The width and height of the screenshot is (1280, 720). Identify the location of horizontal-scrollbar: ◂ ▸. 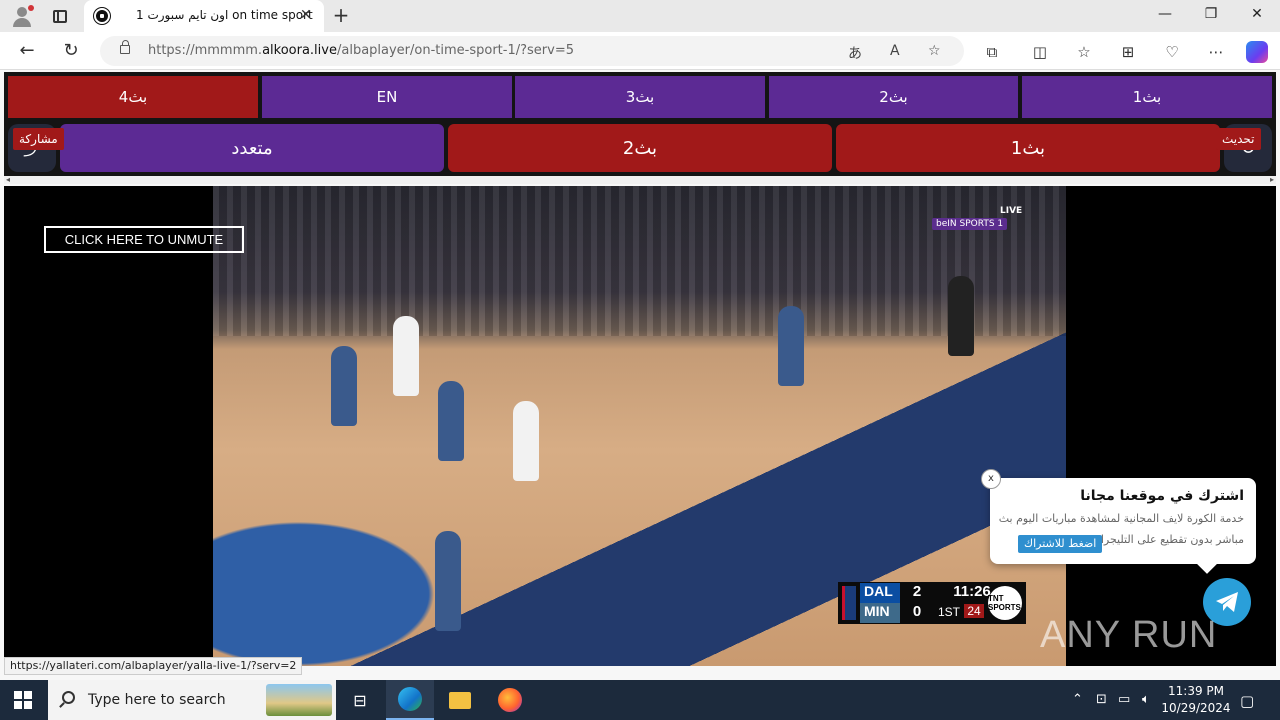
(640, 179).